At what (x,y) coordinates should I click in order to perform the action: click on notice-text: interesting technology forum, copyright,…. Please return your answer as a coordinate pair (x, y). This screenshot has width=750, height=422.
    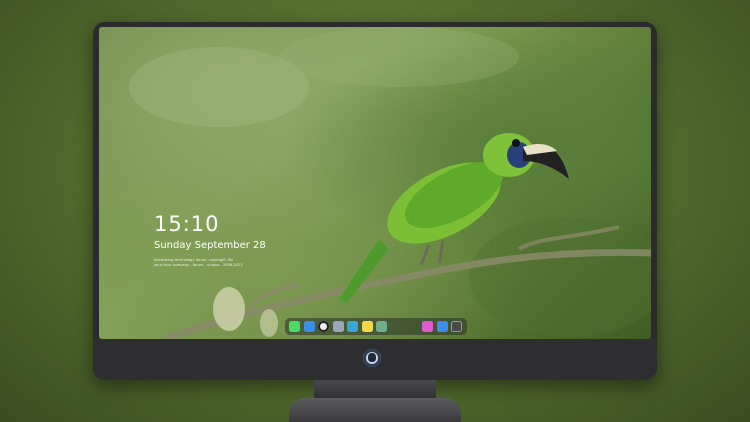
    Looking at the image, I should click on (214, 263).